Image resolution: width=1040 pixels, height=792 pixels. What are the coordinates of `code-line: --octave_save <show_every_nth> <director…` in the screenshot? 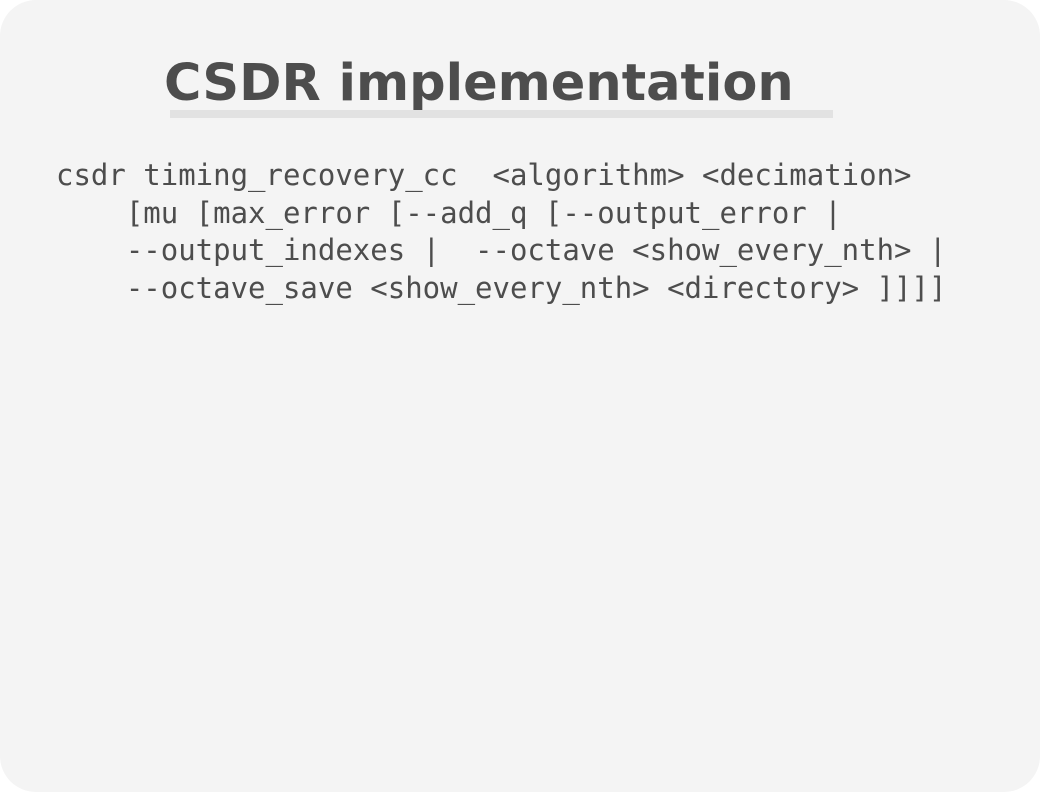 It's located at (501, 288).